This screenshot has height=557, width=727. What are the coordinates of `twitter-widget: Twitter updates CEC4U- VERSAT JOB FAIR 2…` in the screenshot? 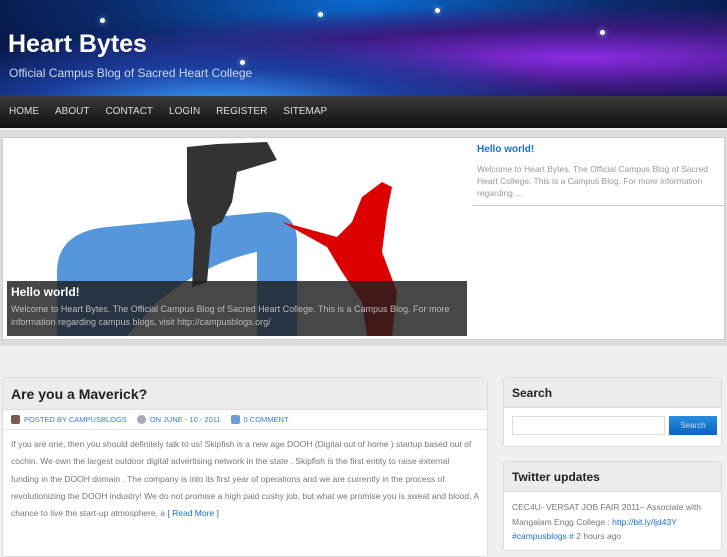 It's located at (612, 506).